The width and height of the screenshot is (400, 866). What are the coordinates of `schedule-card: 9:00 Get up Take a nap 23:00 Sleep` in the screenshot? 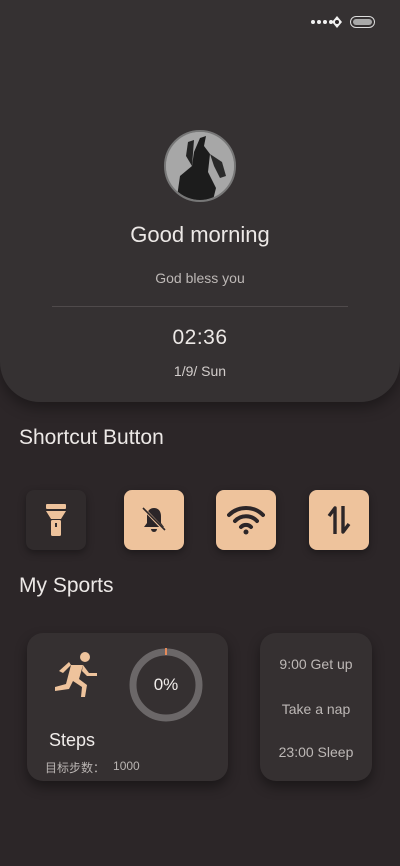 It's located at (316, 707).